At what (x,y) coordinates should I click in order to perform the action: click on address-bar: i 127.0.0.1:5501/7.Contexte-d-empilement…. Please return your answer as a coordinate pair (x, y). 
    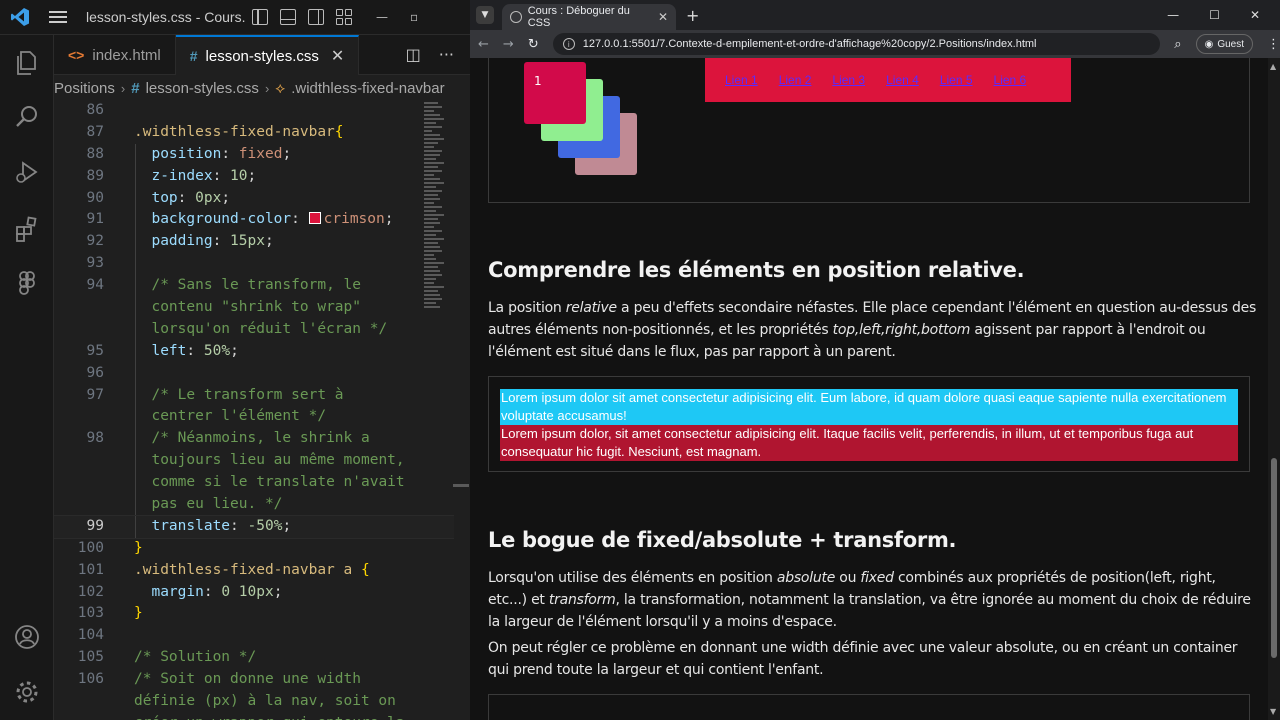
    Looking at the image, I should click on (856, 44).